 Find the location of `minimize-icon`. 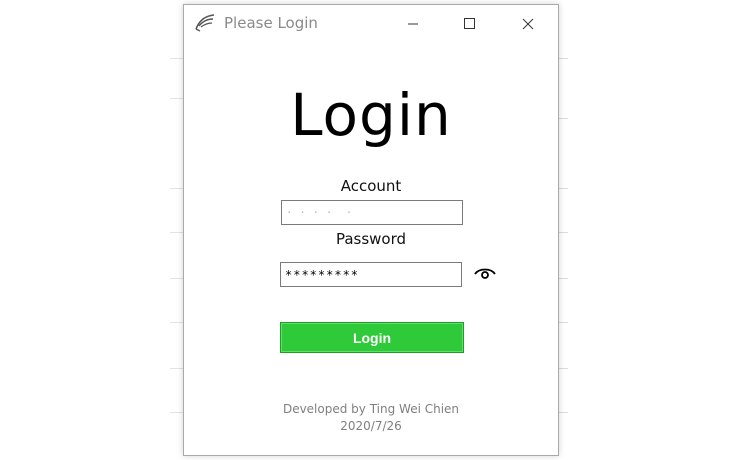

minimize-icon is located at coordinates (413, 24).